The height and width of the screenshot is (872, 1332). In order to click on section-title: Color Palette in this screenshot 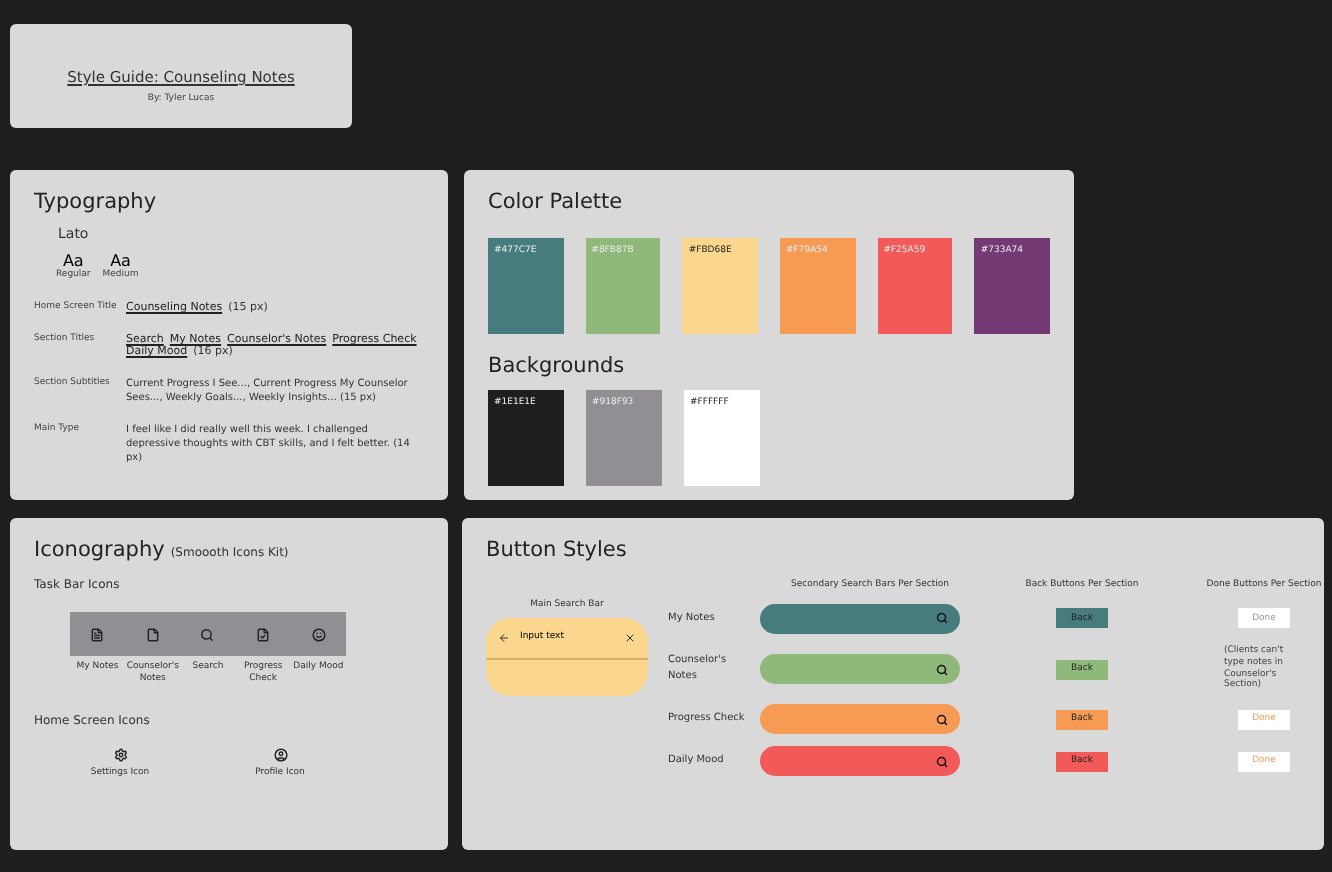, I will do `click(556, 202)`.